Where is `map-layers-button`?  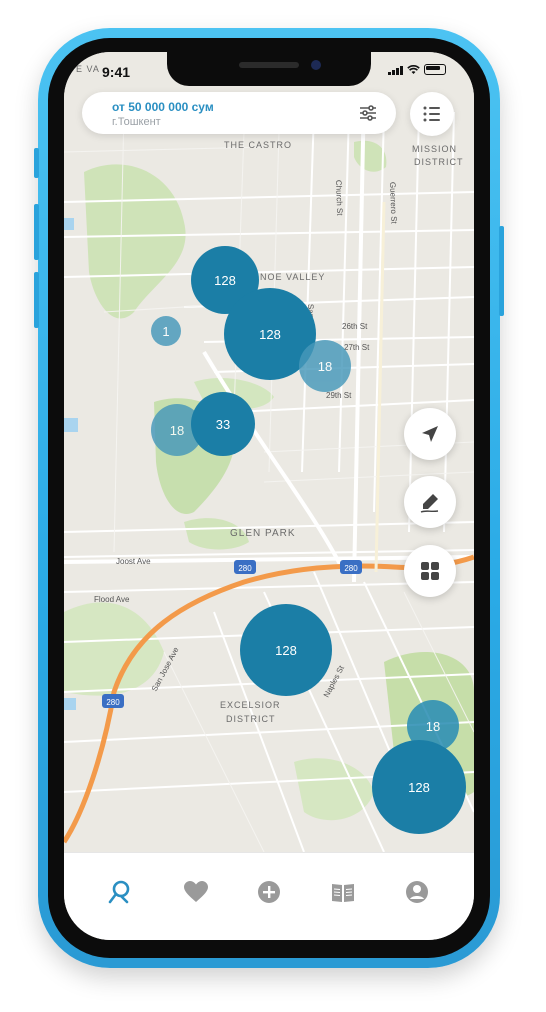
map-layers-button is located at coordinates (430, 571).